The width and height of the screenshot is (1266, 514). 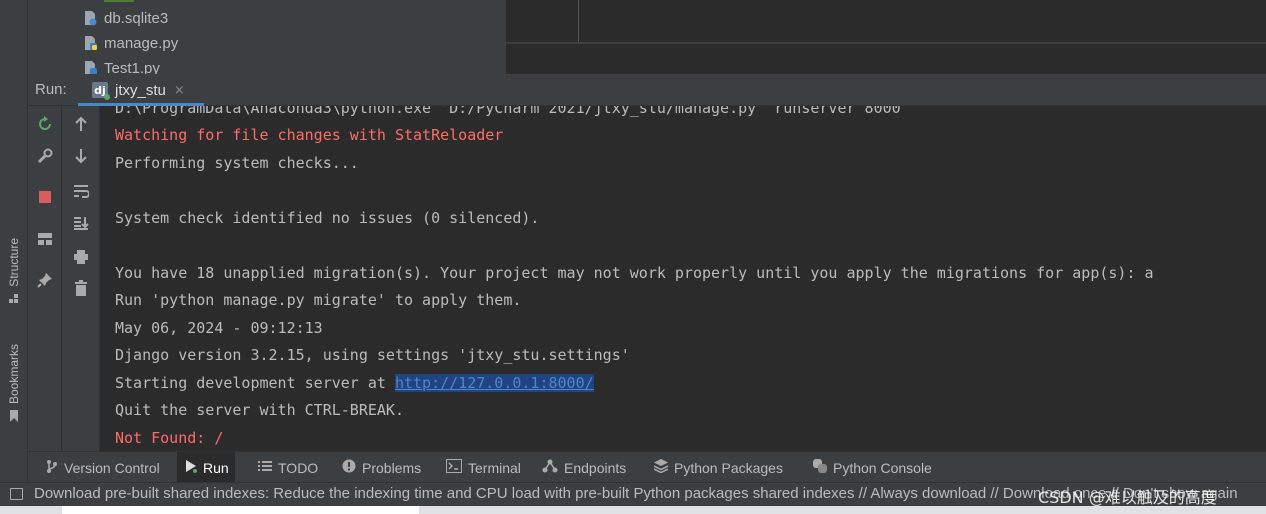 I want to click on structure-tab-label: Structure, so click(x=14, y=262).